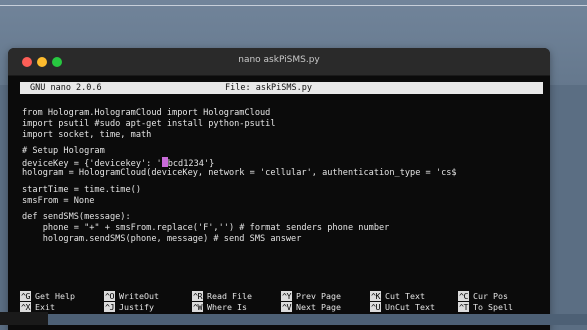 The height and width of the screenshot is (330, 587). Describe the element at coordinates (55, 296) in the screenshot. I see `shortcut-label: Get Help` at that location.